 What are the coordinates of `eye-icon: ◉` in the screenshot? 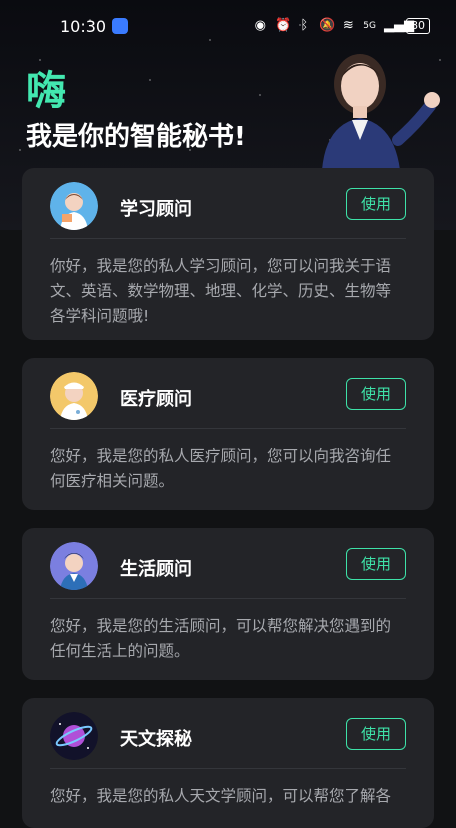 It's located at (260, 25).